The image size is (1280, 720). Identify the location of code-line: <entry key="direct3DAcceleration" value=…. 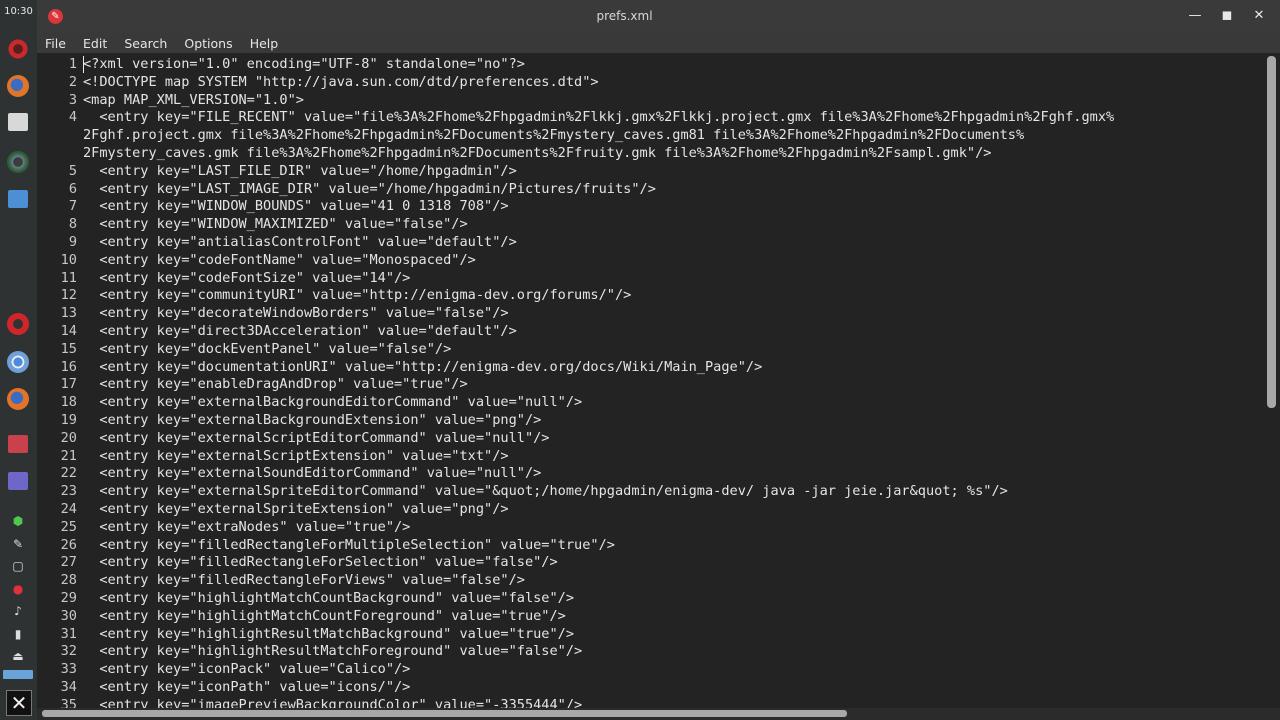
(673, 332).